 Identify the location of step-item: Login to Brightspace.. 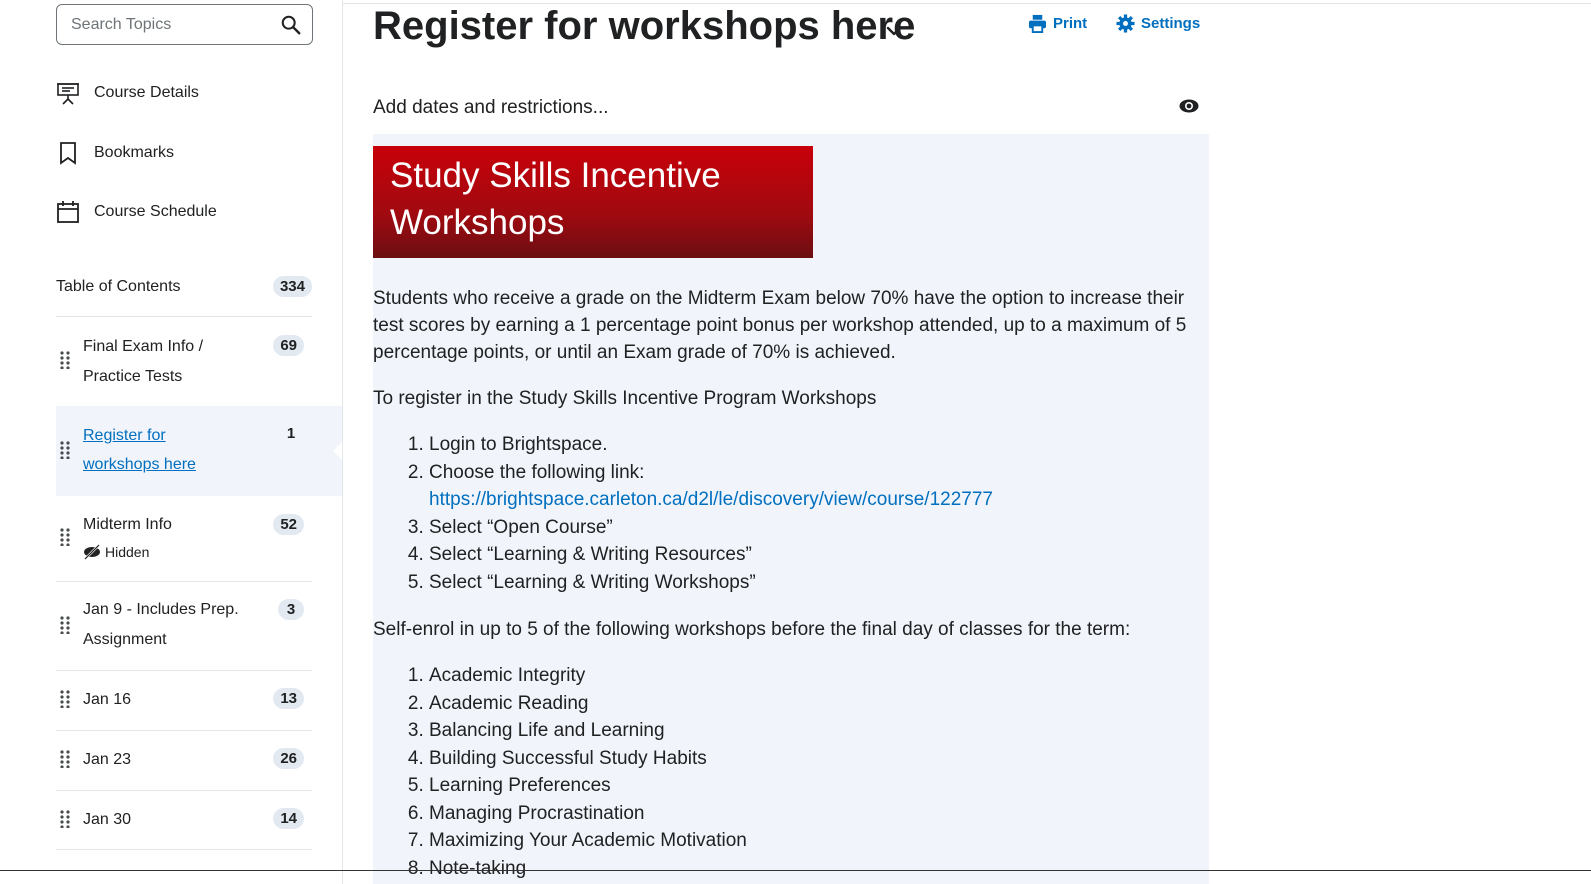
(711, 445).